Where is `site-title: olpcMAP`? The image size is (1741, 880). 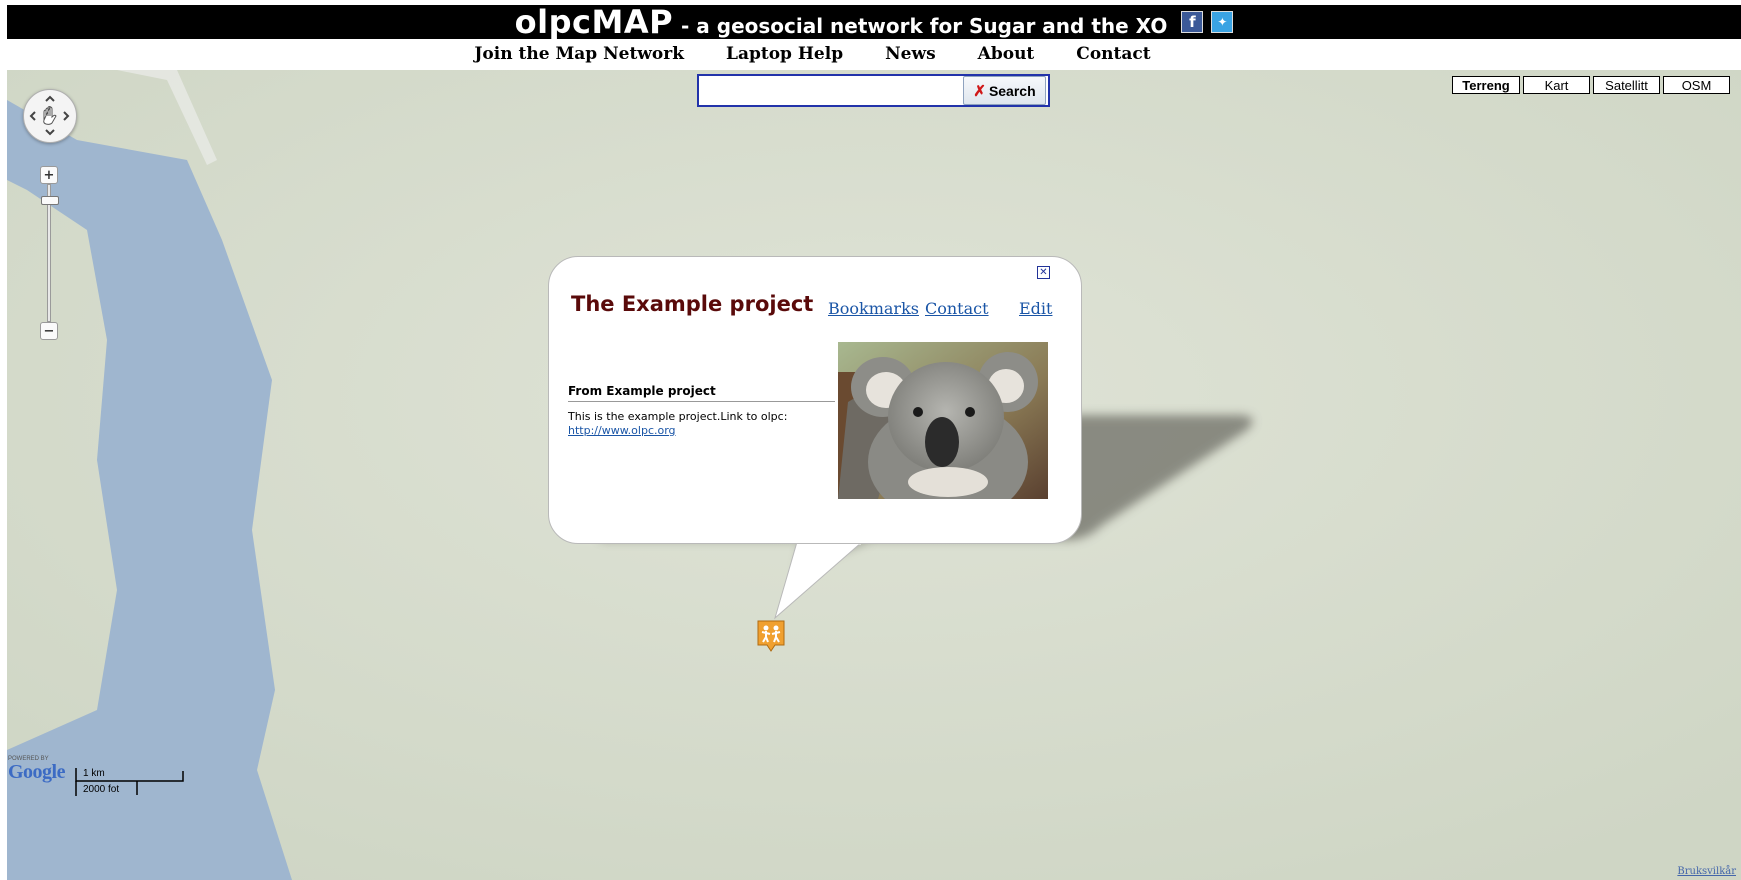 site-title: olpcMAP is located at coordinates (594, 22).